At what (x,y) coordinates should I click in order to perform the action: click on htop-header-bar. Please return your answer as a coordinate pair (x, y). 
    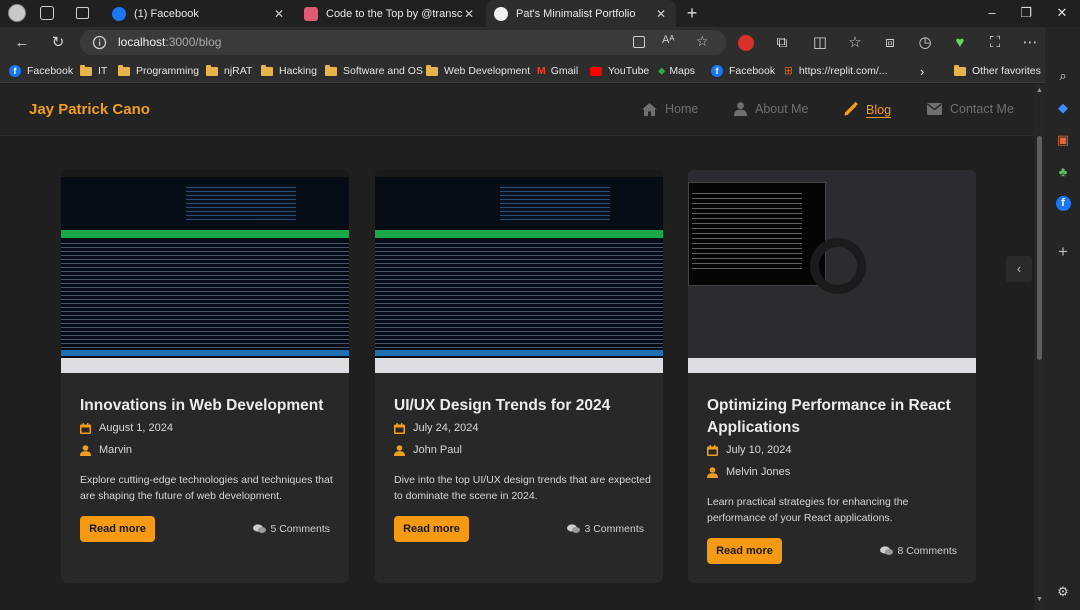
    Looking at the image, I should click on (519, 234).